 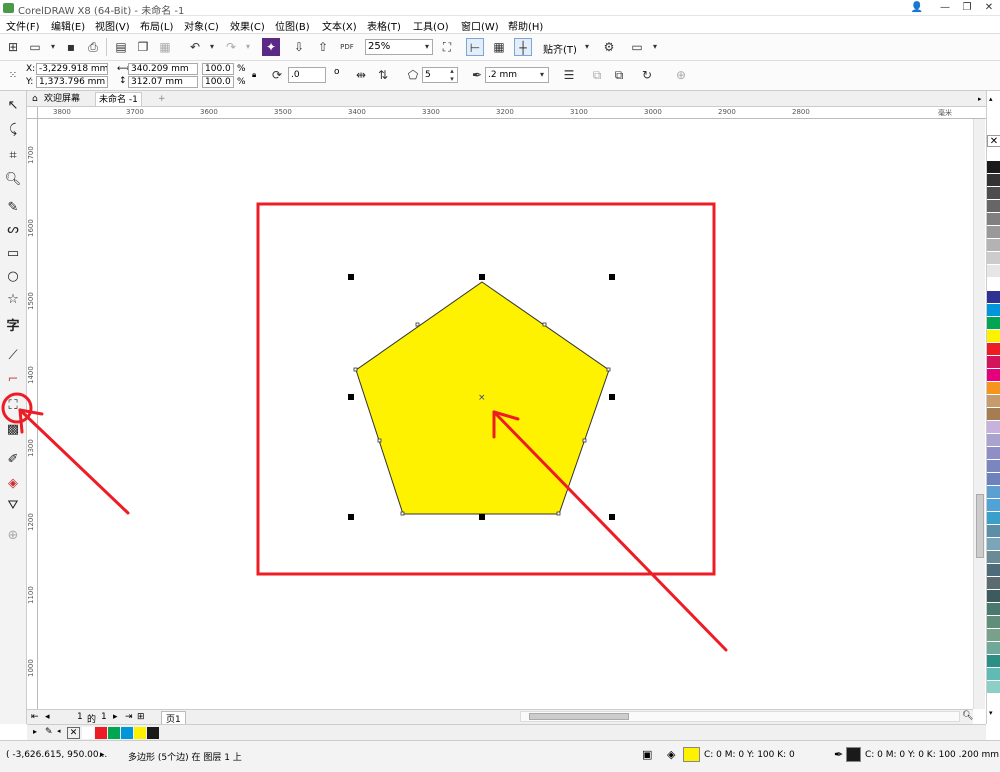 What do you see at coordinates (612, 277) in the screenshot?
I see `handle-top-right` at bounding box center [612, 277].